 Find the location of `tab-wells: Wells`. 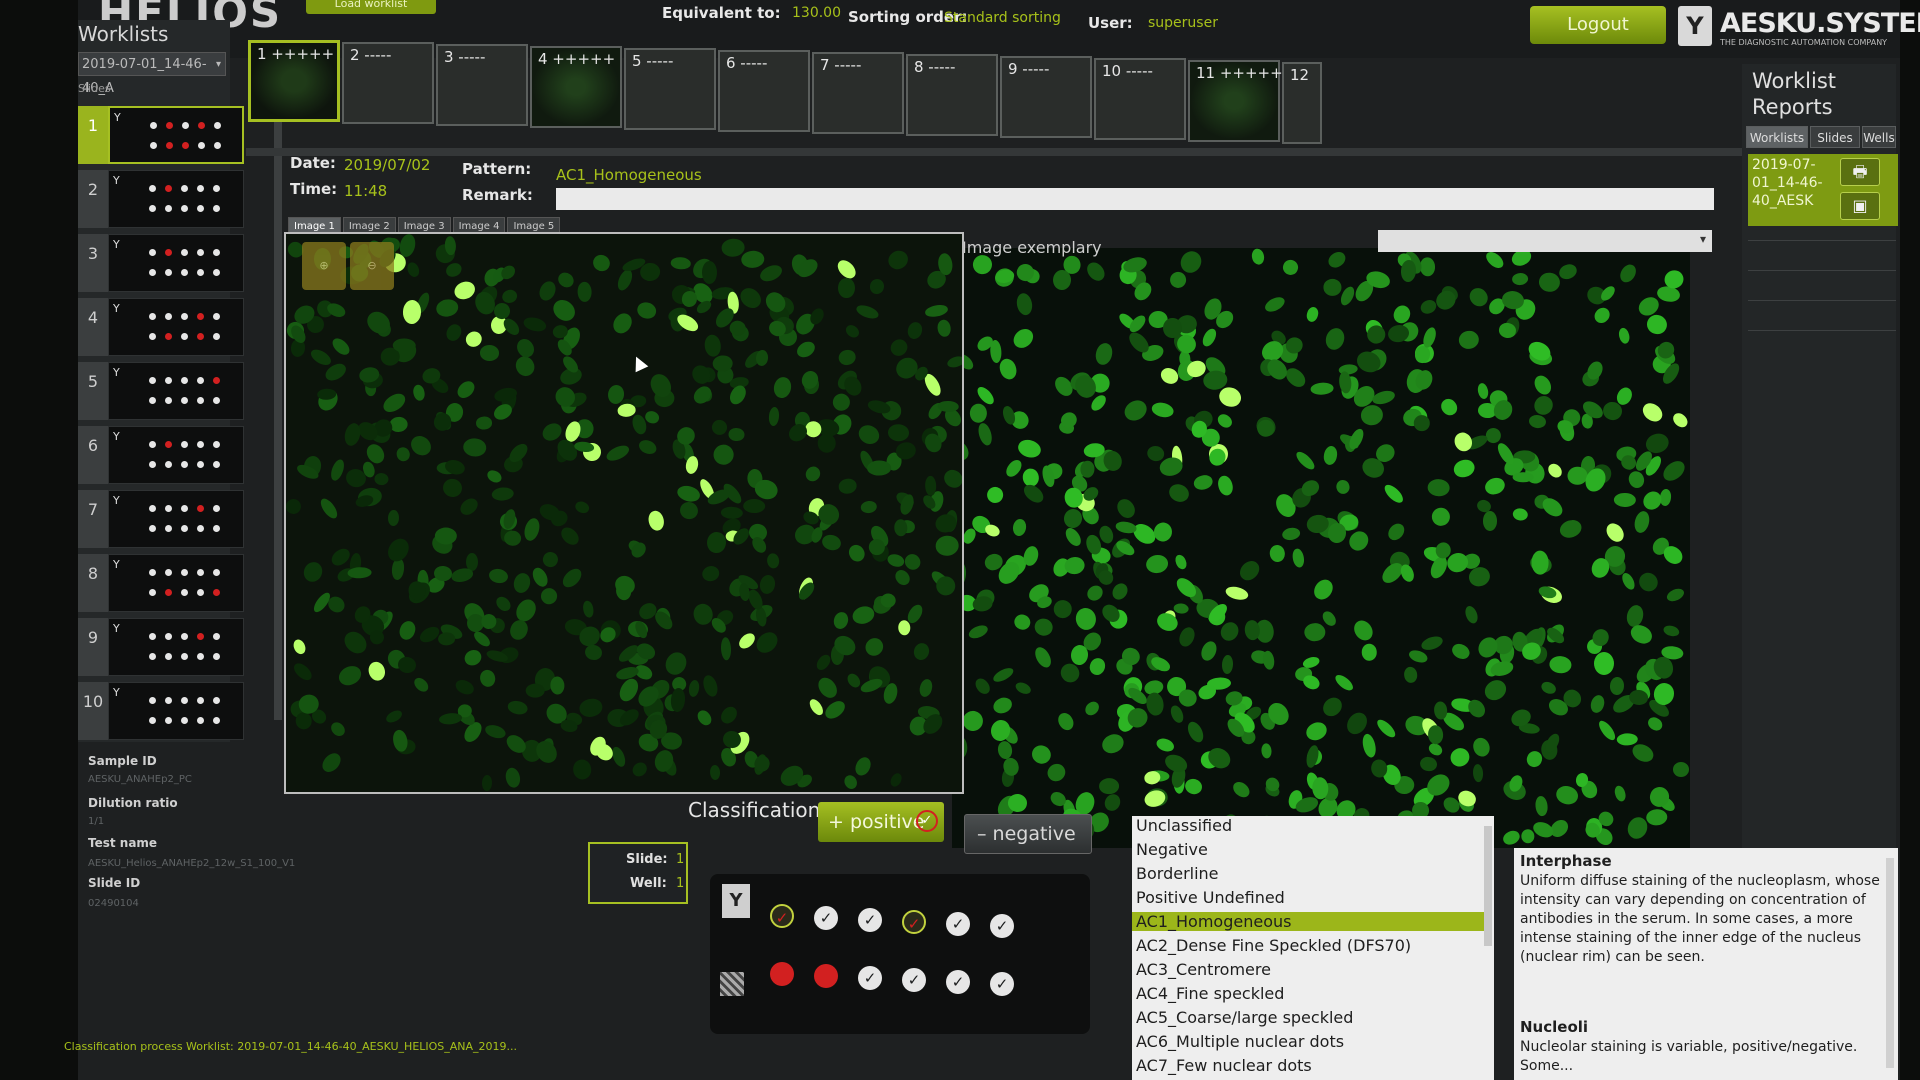

tab-wells: Wells is located at coordinates (1879, 137).